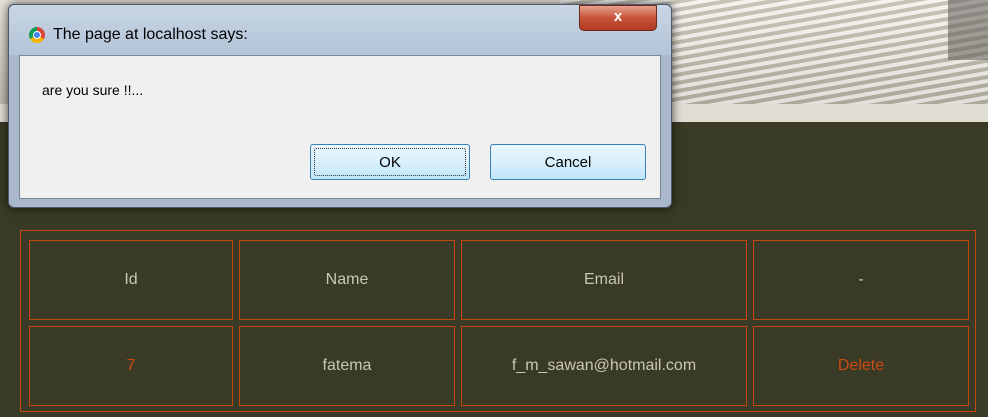 This screenshot has height=417, width=988. What do you see at coordinates (604, 280) in the screenshot?
I see `table-header-email: Email` at bounding box center [604, 280].